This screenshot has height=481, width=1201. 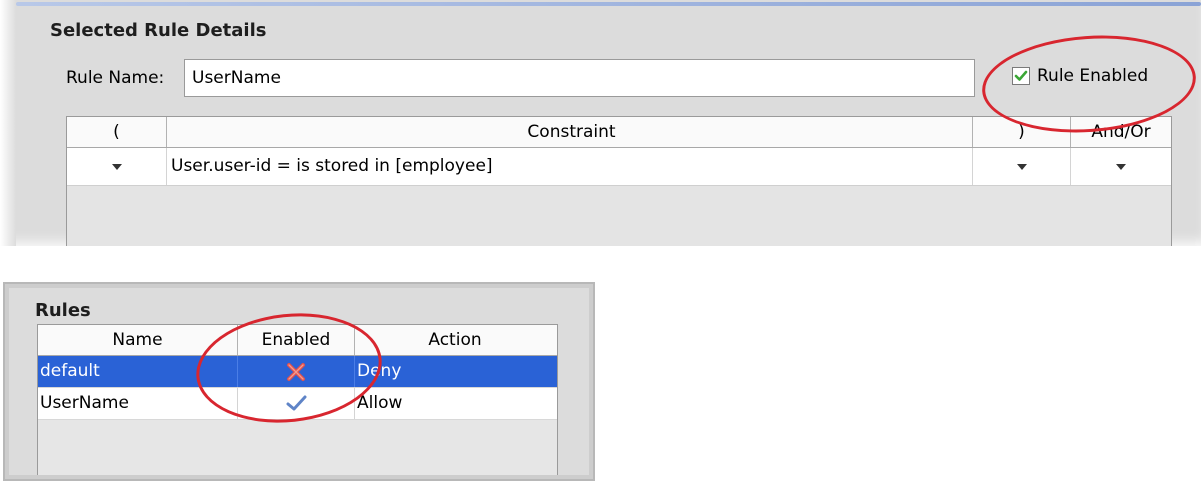 I want to click on open-paren-dropdown, so click(x=117, y=166).